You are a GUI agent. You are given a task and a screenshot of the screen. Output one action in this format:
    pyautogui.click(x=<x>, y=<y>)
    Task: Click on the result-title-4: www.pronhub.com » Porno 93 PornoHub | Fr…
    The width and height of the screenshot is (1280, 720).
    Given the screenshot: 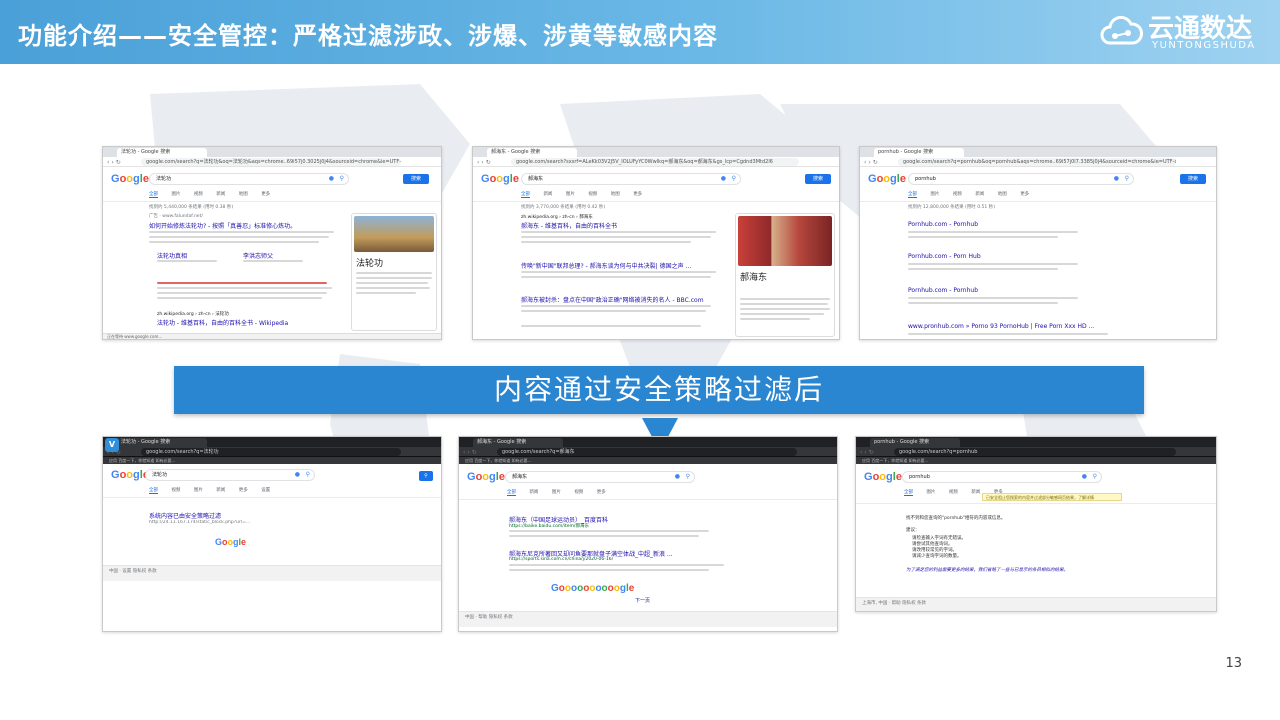 What is the action you would take?
    pyautogui.click(x=1023, y=326)
    